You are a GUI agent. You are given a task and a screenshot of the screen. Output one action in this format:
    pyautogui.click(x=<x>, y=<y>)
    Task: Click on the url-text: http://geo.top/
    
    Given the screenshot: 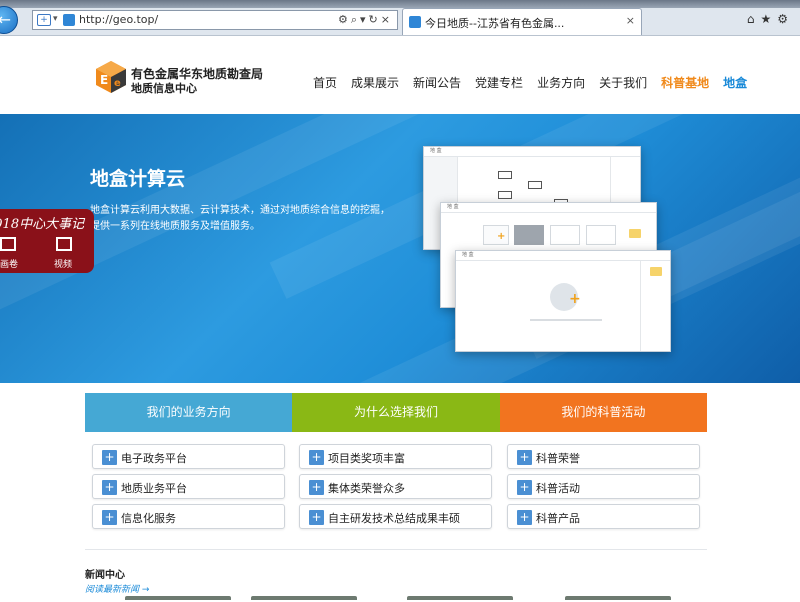 What is the action you would take?
    pyautogui.click(x=118, y=19)
    